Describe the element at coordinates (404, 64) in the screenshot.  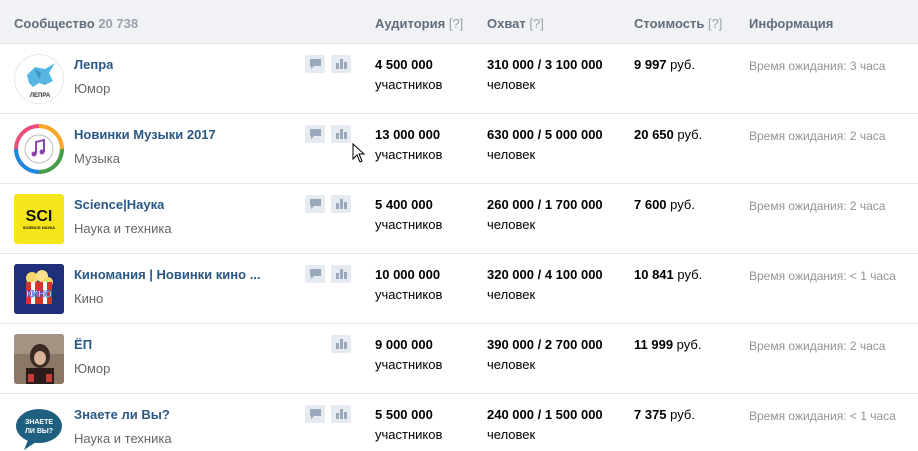
I see `audience-value: 4 500 000` at that location.